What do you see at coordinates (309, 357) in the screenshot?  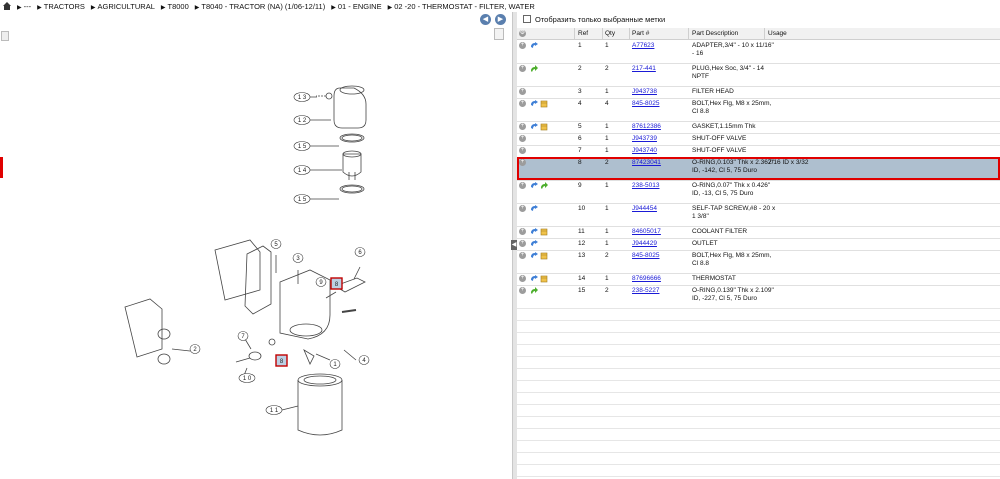 I see `adapter-part` at bounding box center [309, 357].